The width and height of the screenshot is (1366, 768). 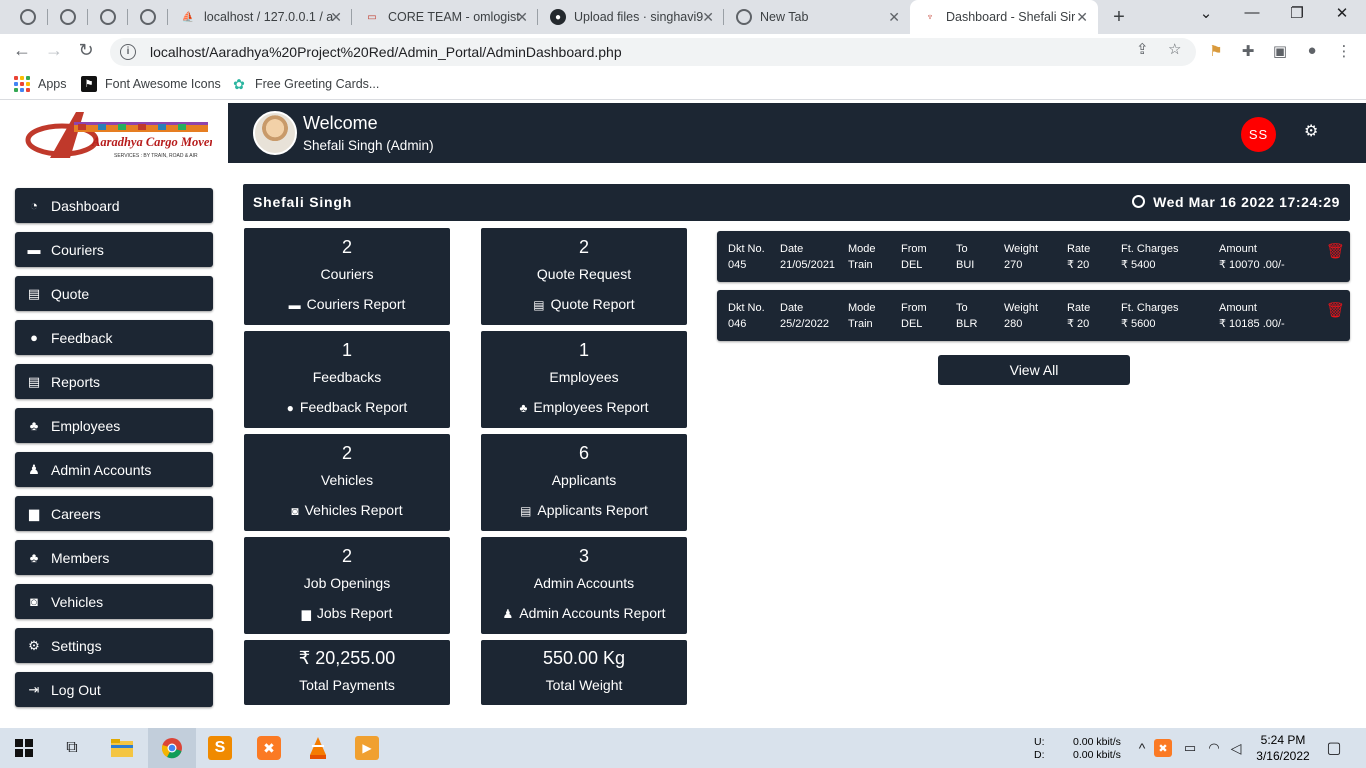 I want to click on net-down-label: D:, so click(x=1039, y=755).